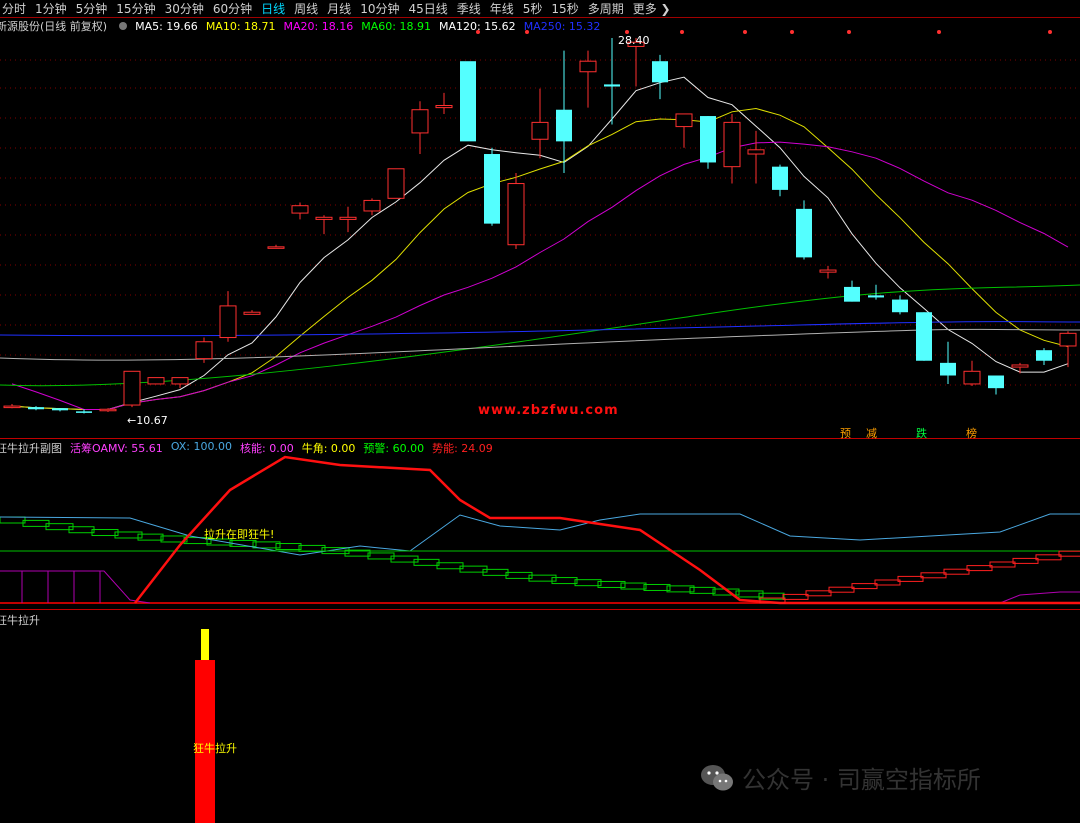  Describe the element at coordinates (31, 448) in the screenshot. I see `sub-panel-title: 狂牛拉升副图` at that location.